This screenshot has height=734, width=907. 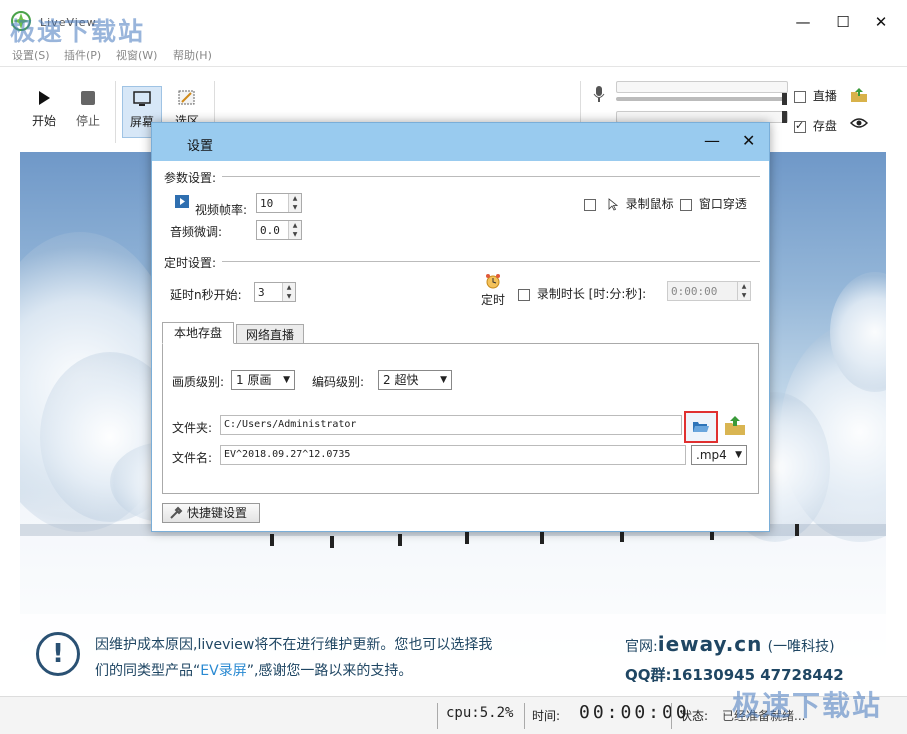 What do you see at coordinates (190, 178) in the screenshot?
I see `params-section-title: 参数设置:` at bounding box center [190, 178].